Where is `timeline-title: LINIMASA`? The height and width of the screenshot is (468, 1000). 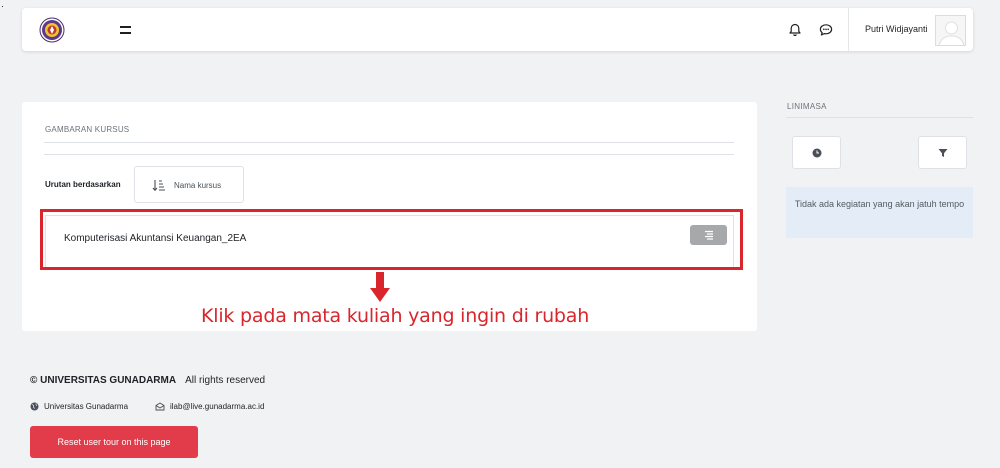
timeline-title: LINIMASA is located at coordinates (807, 106).